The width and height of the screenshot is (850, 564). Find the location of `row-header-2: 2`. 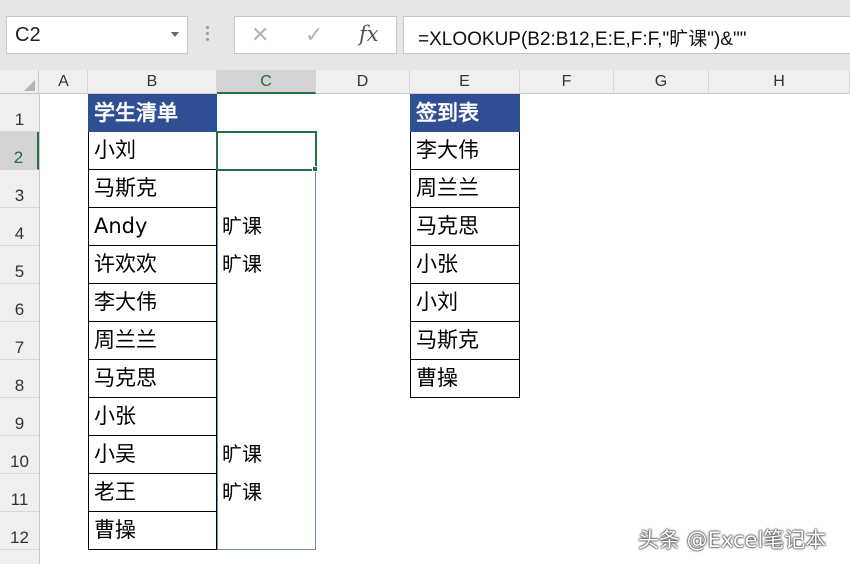

row-header-2: 2 is located at coordinates (19, 151).